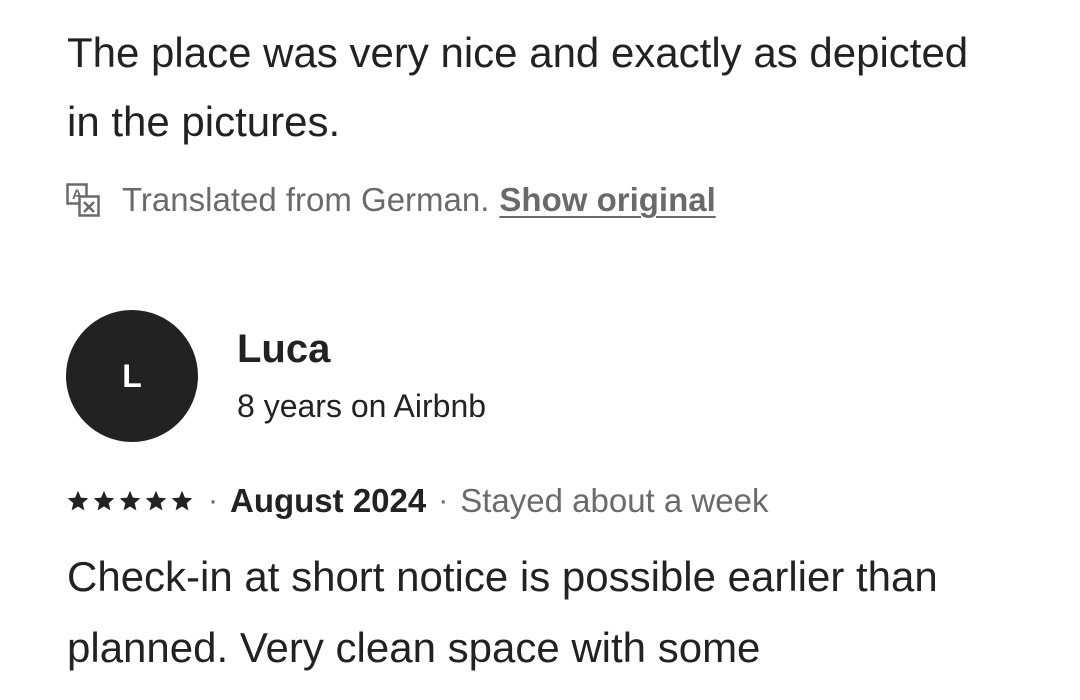 The width and height of the screenshot is (1080, 700). I want to click on translation-notice: A Translated from German. Show original, so click(391, 200).